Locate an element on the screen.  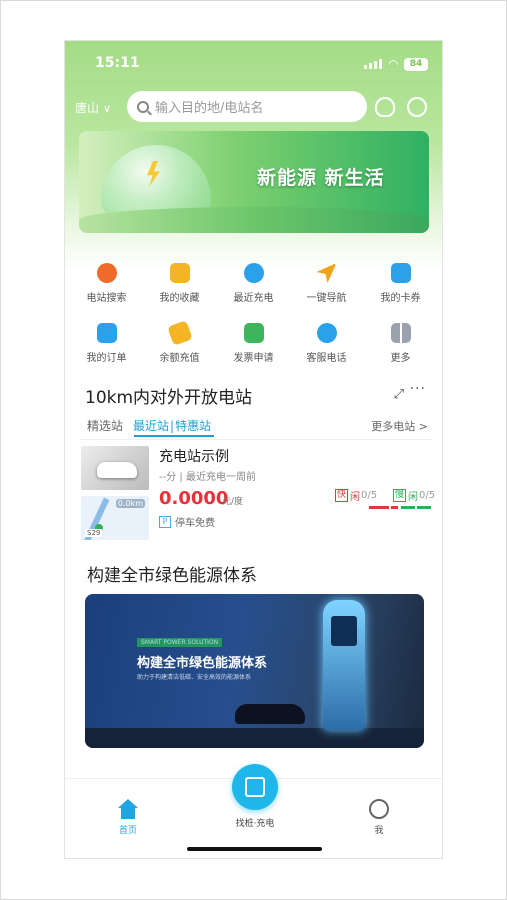
promo-section-title: 构建全市绿色能源体系 is located at coordinates (172, 576).